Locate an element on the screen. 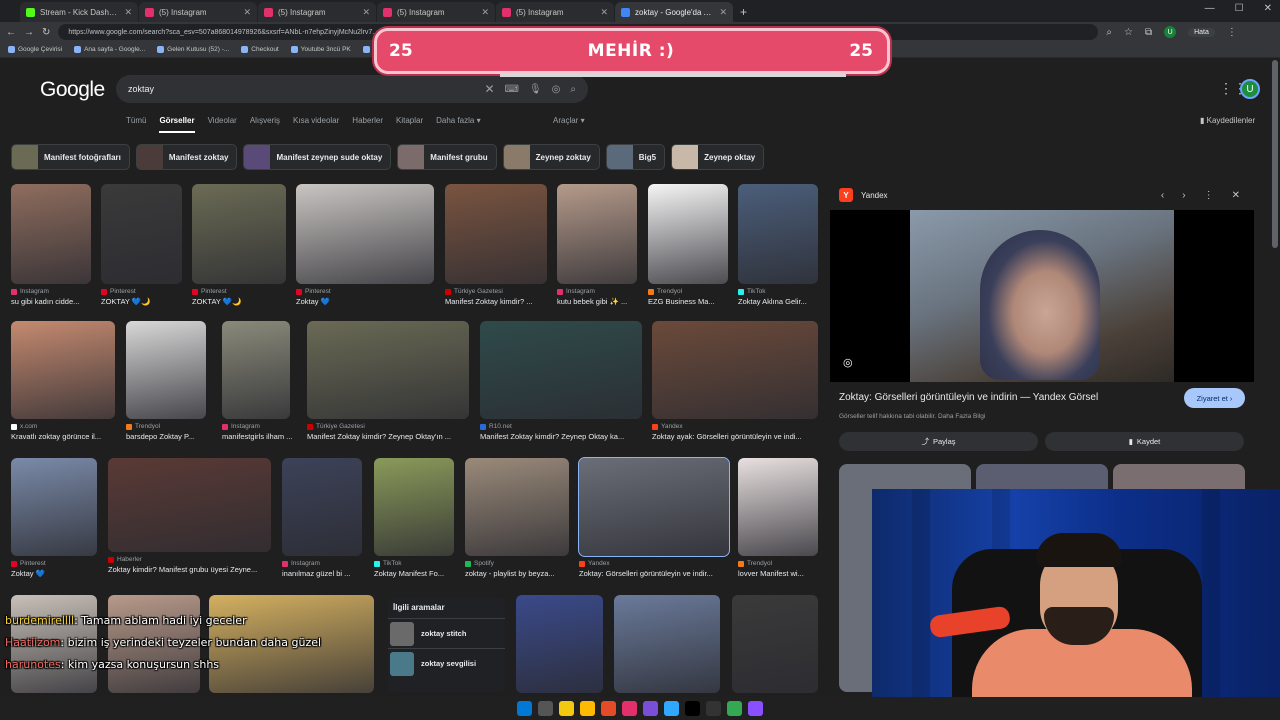 This screenshot has width=1280, height=720. tools-button: Araçlar ▾ is located at coordinates (569, 120).